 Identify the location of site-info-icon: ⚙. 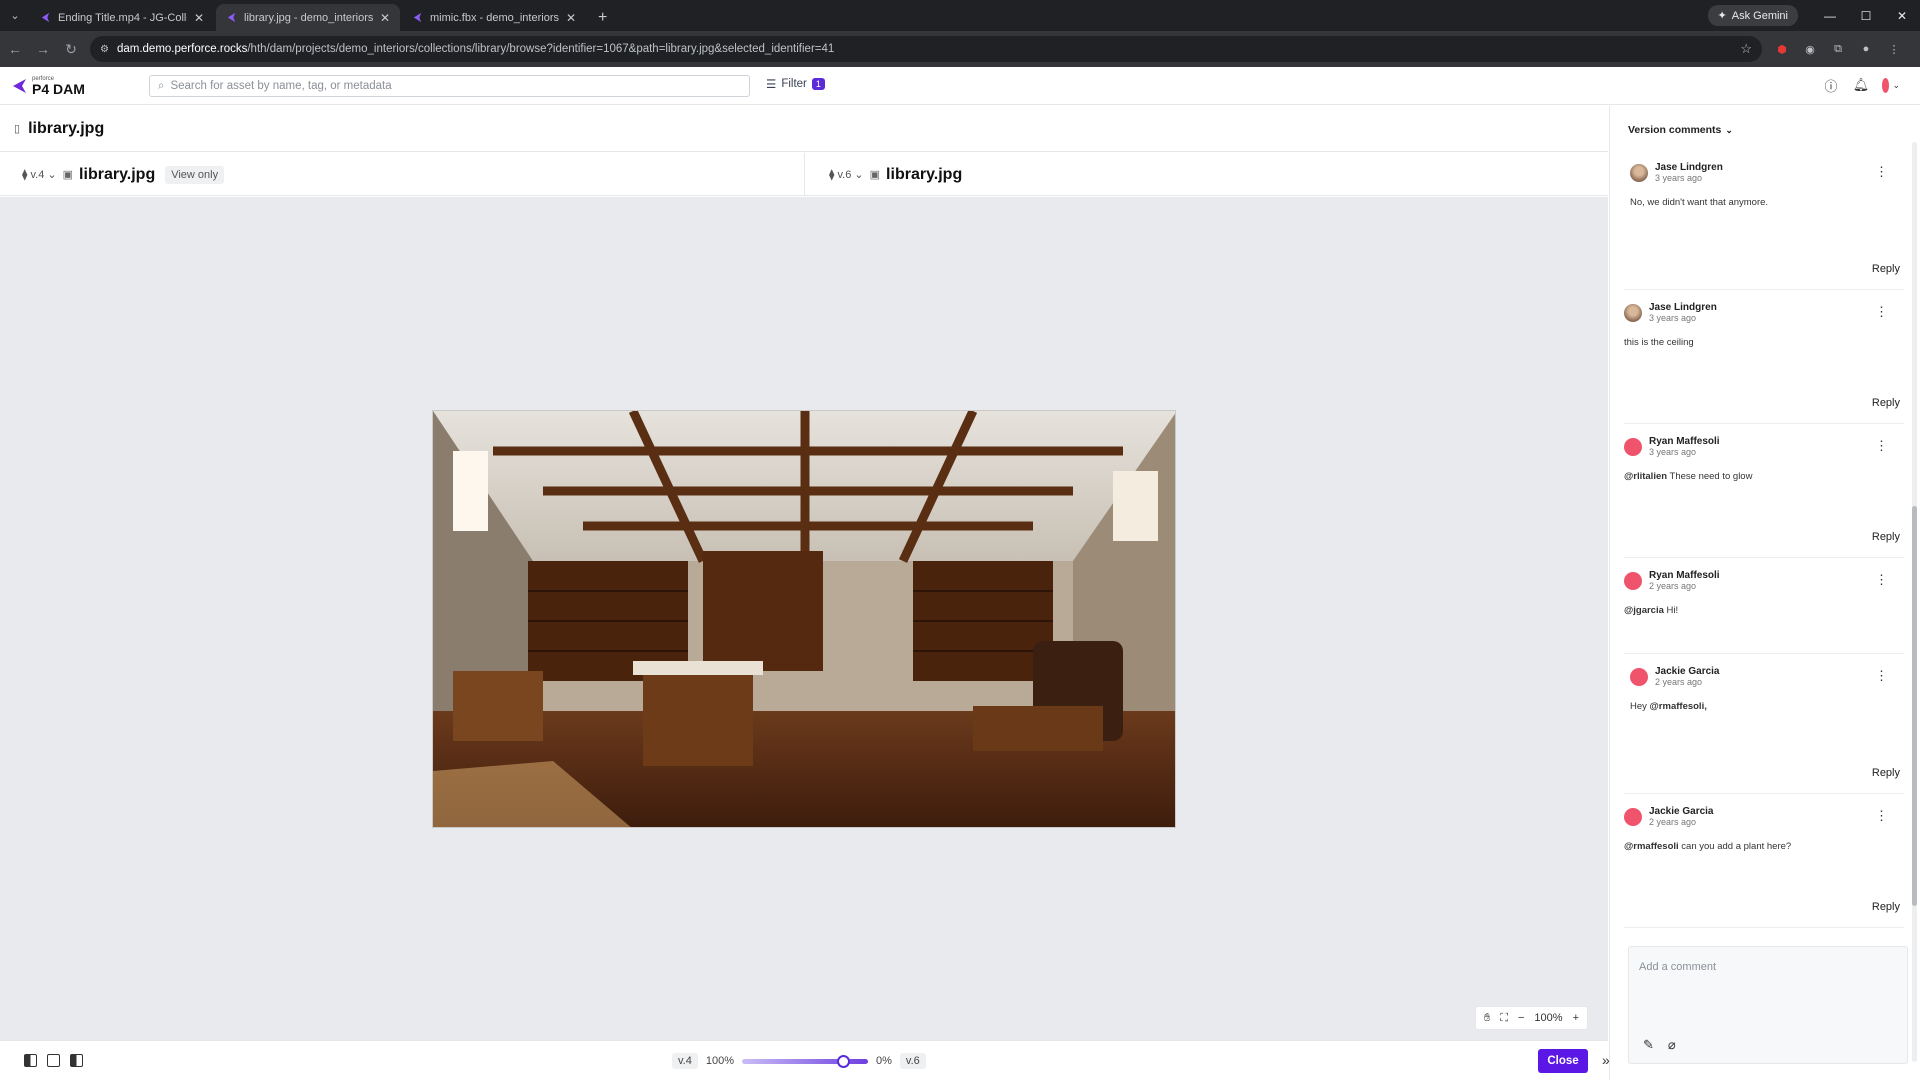
(104, 49).